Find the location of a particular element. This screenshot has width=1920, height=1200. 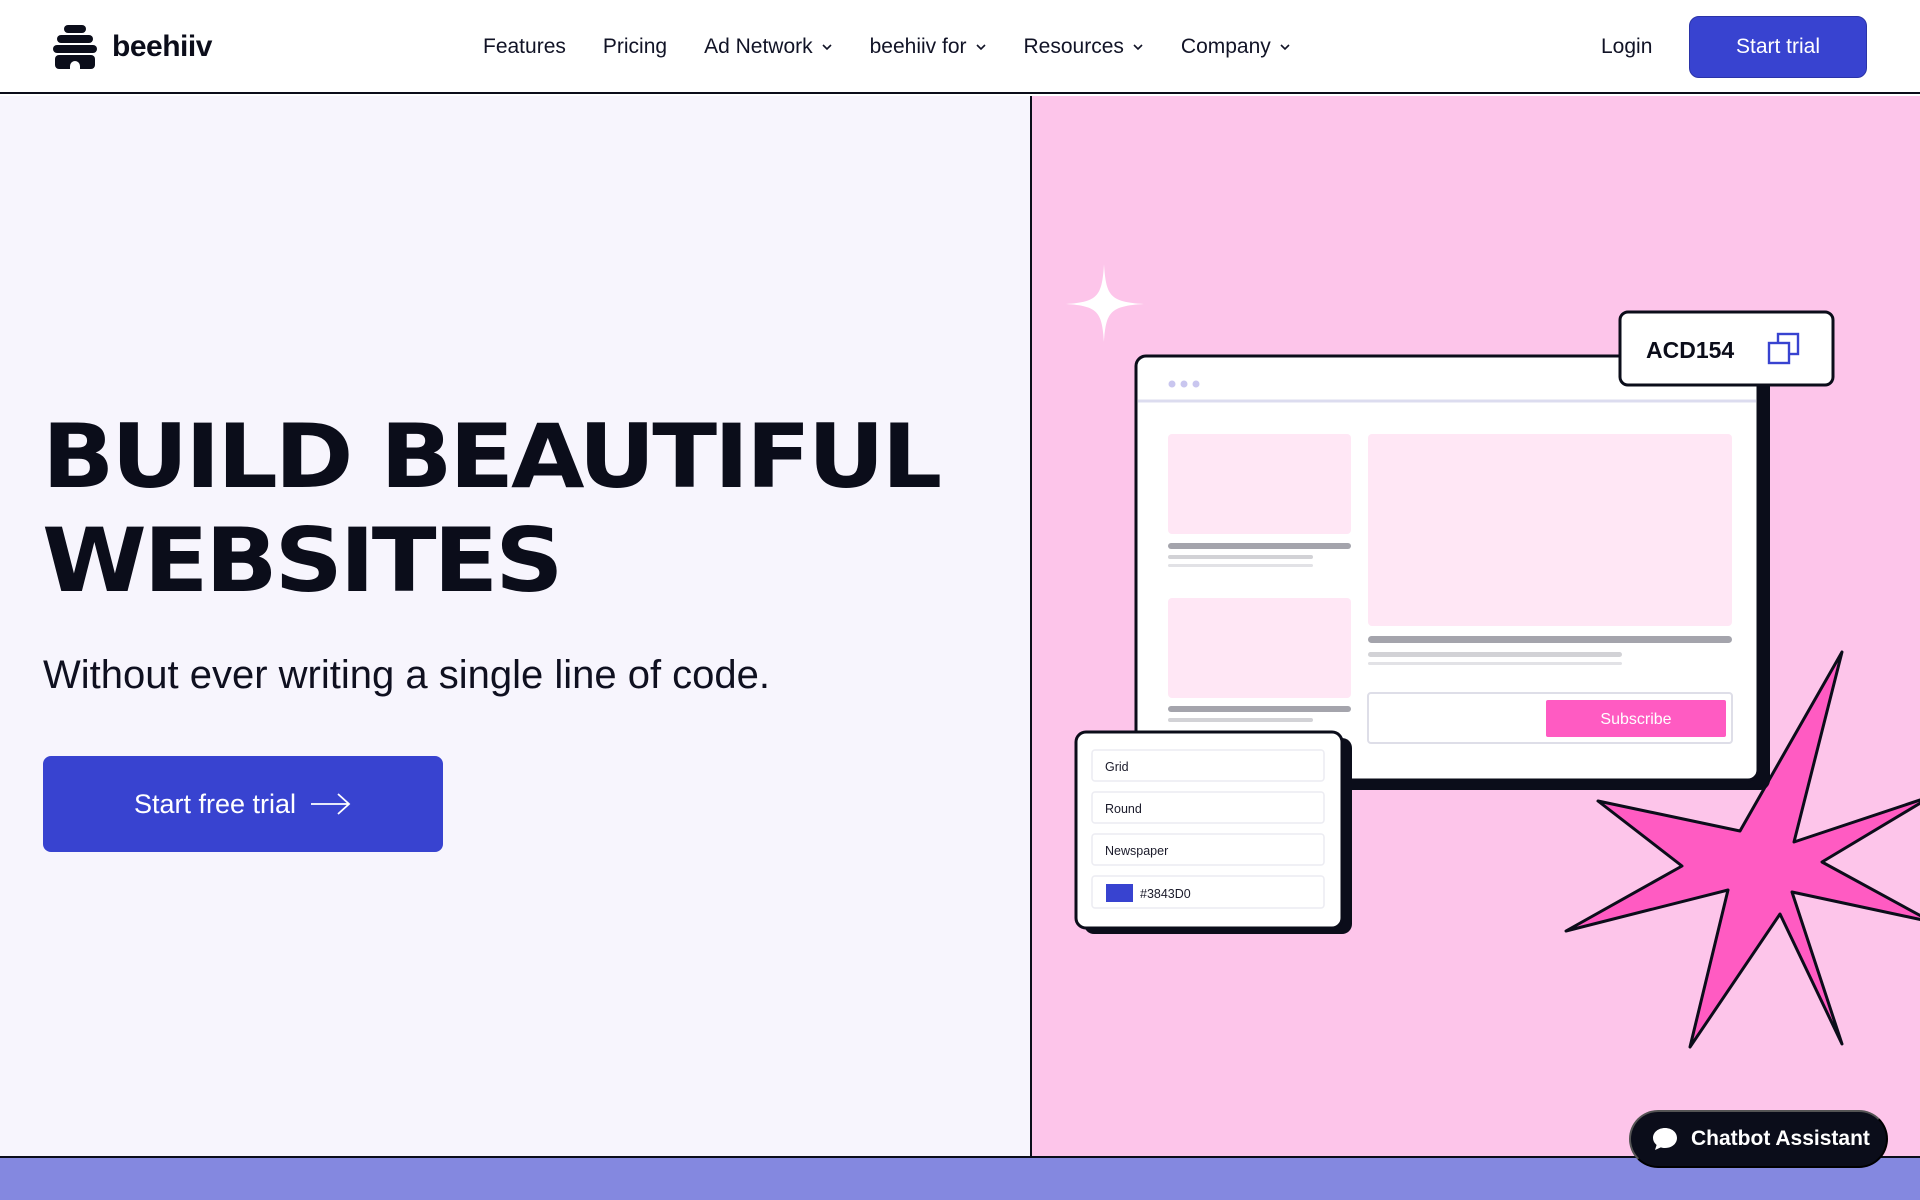

beehive-logo-icon is located at coordinates (75, 47).